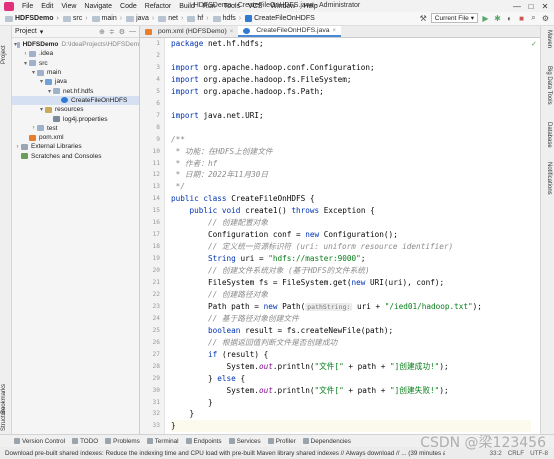  I want to click on line-number: 29, so click(156, 378).